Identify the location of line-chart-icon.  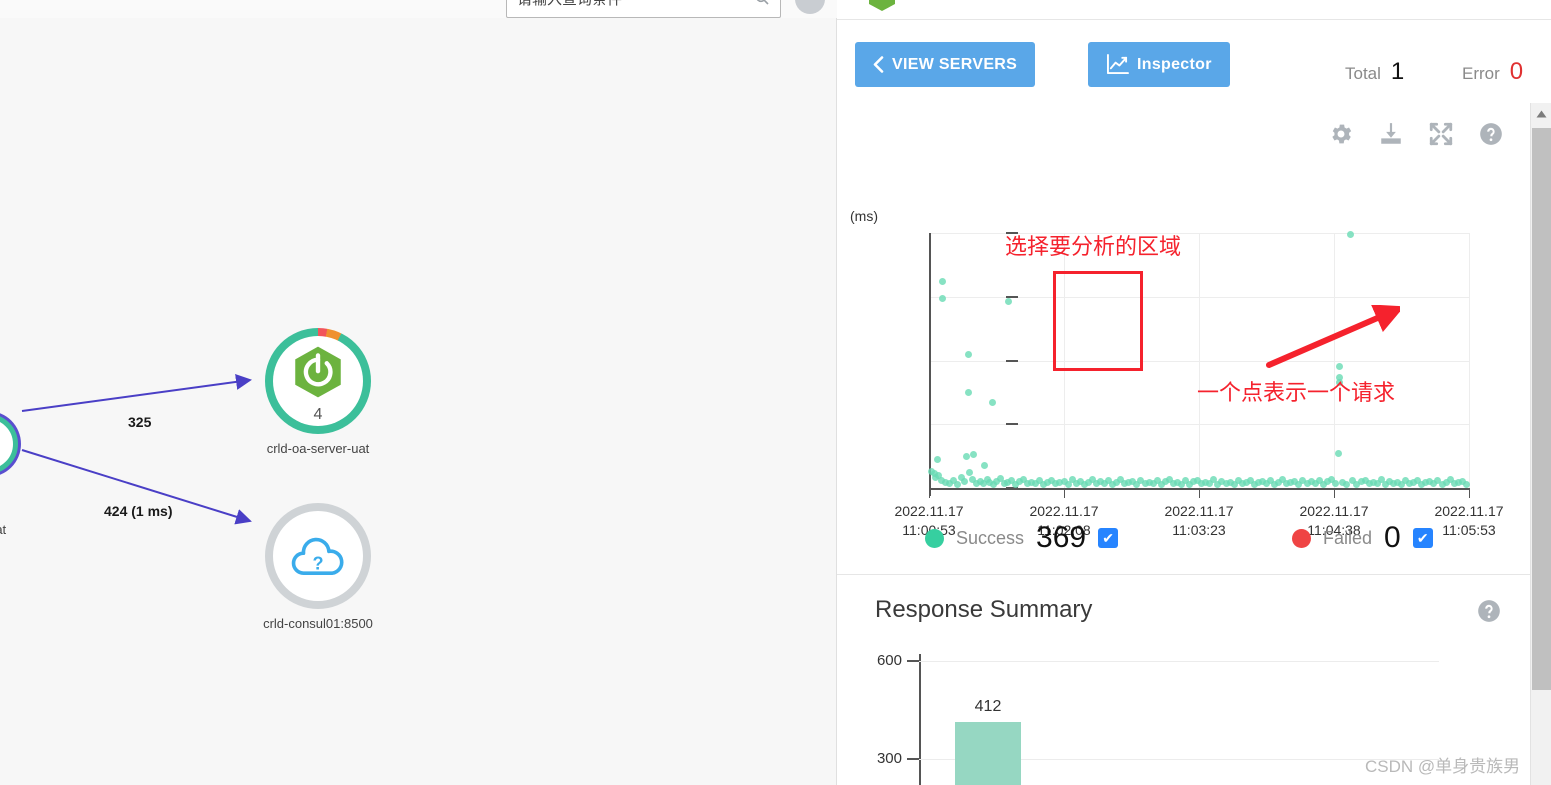
(1118, 64).